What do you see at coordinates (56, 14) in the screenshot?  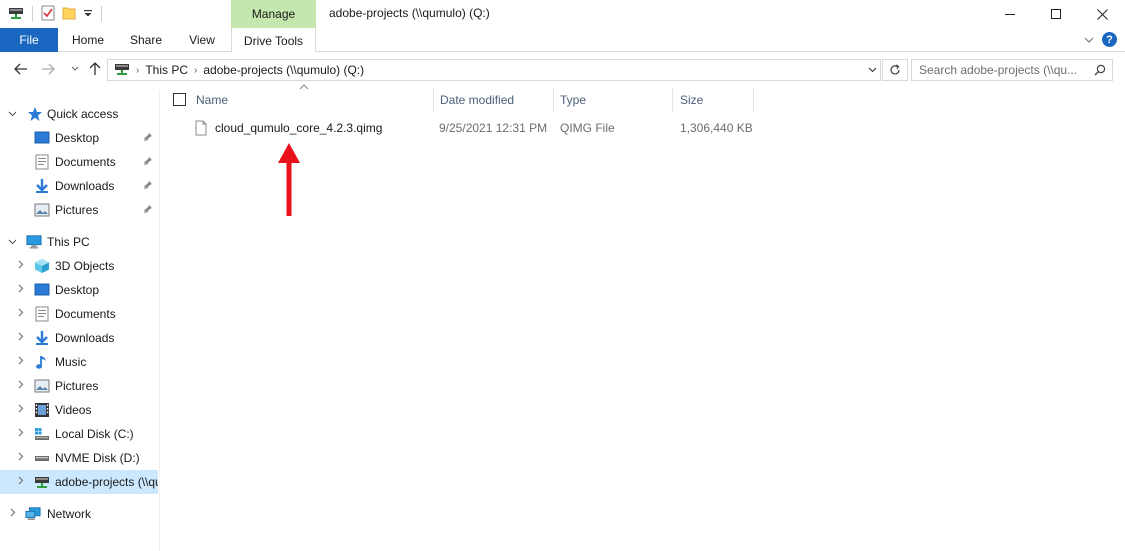 I see `quick-access-toolbar` at bounding box center [56, 14].